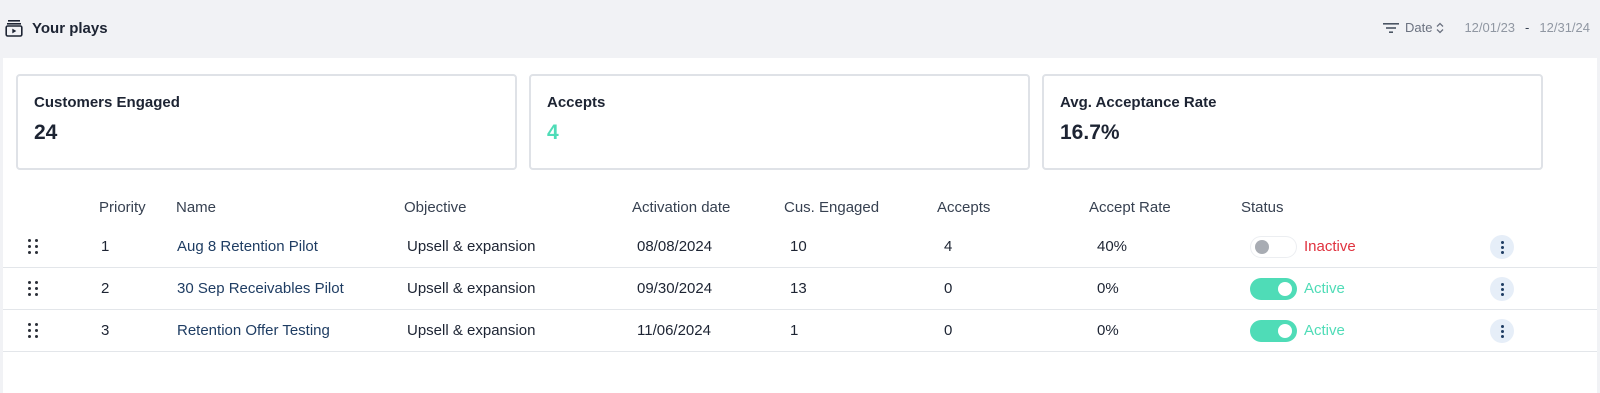 The image size is (1600, 393). I want to click on row-cus-engaged: 1, so click(794, 330).